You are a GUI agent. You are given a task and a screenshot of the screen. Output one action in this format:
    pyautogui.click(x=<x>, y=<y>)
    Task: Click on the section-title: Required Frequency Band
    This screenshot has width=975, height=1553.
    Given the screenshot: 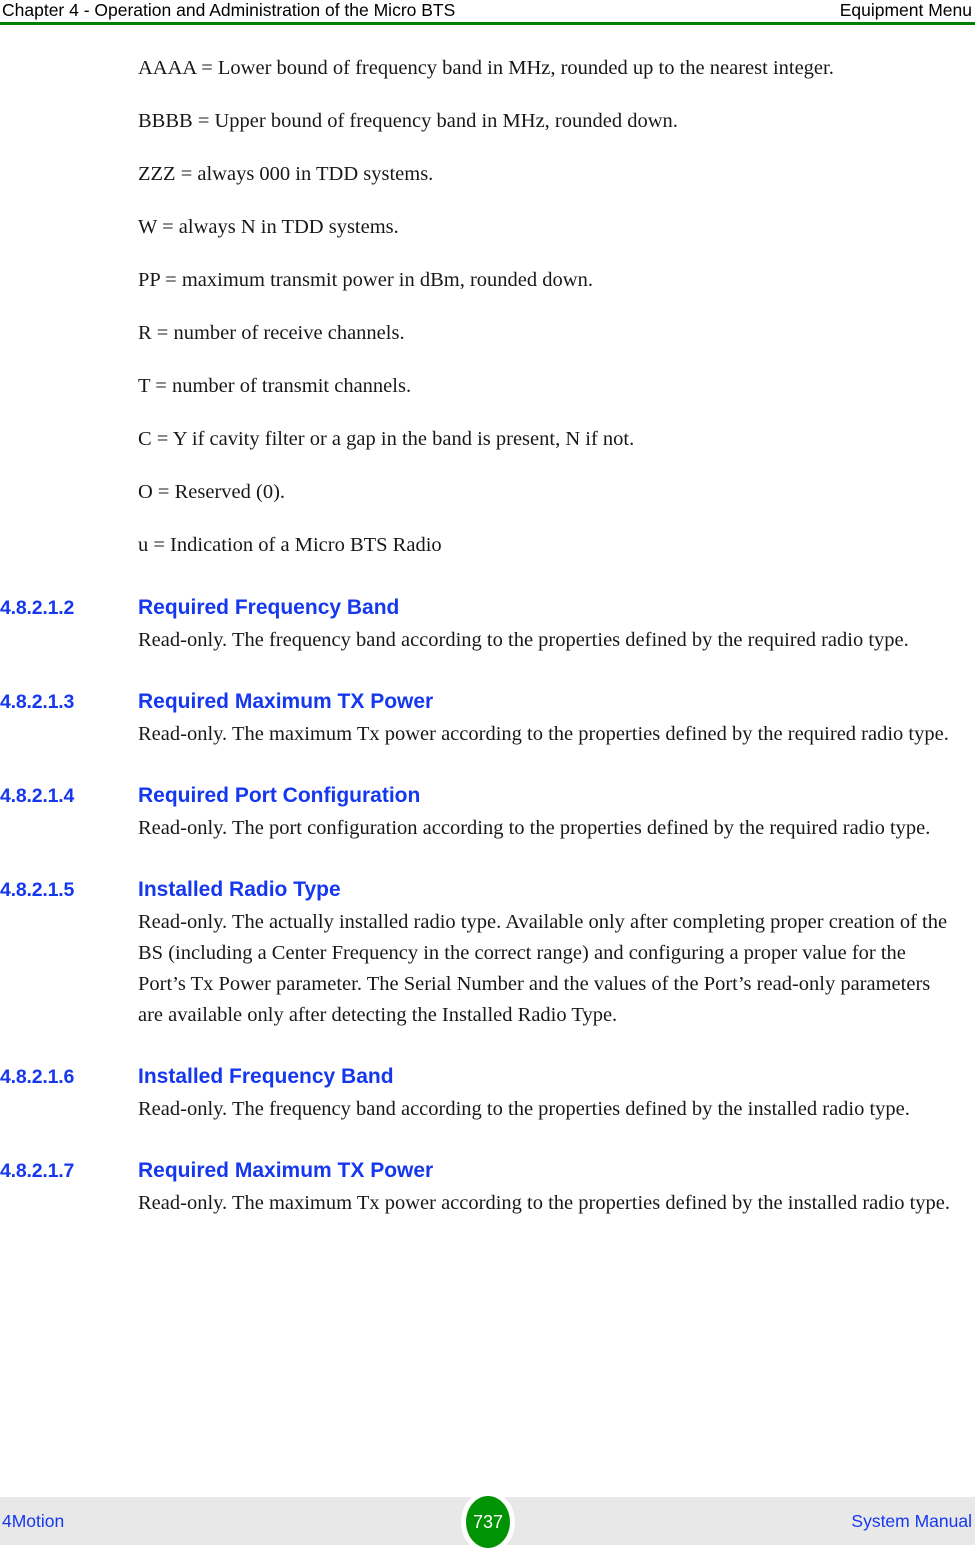 What is the action you would take?
    pyautogui.click(x=269, y=607)
    